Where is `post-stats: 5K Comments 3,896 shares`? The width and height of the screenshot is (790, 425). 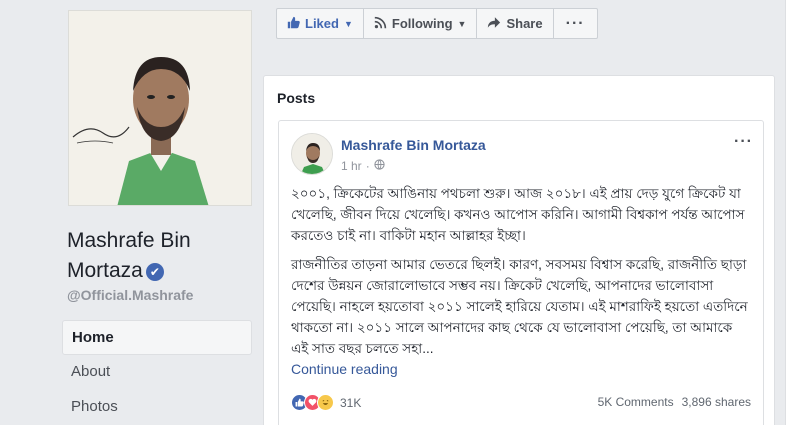
post-stats: 5K Comments 3,896 shares is located at coordinates (674, 402).